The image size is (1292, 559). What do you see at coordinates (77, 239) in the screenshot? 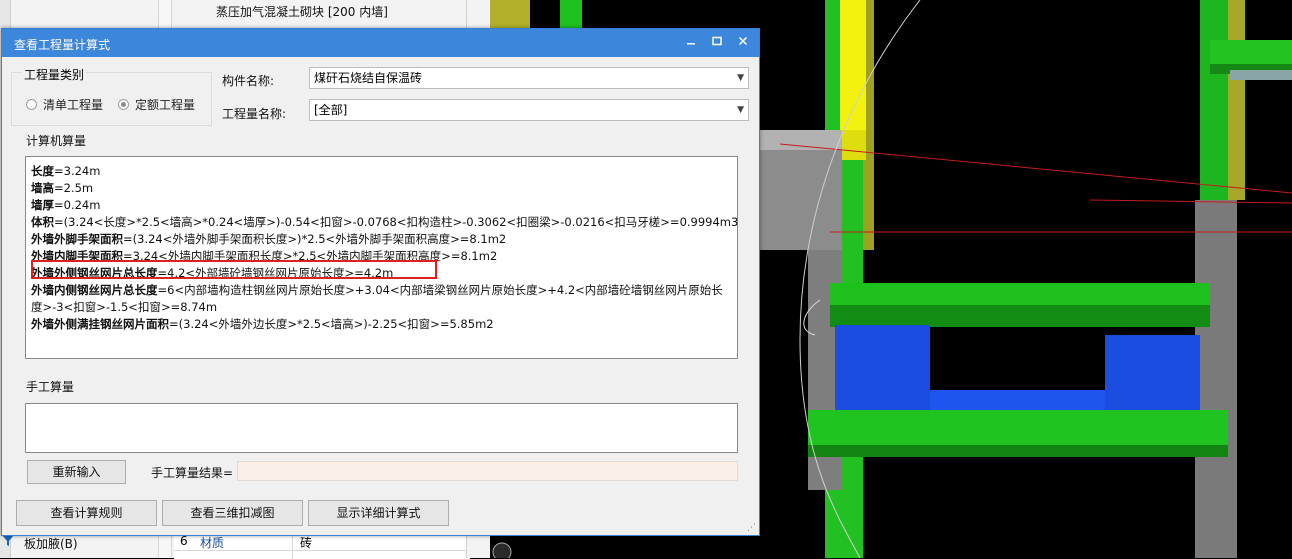
I see `calc-line-name: 外墙外脚手架面积` at bounding box center [77, 239].